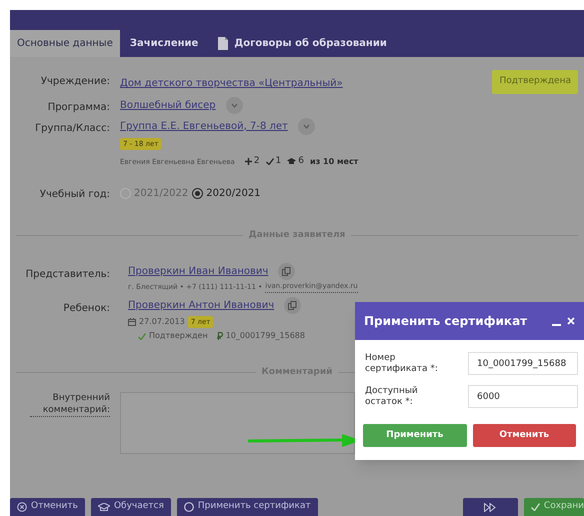 This screenshot has height=516, width=584. What do you see at coordinates (67, 275) in the screenshot?
I see `field-label: Представитель:` at bounding box center [67, 275].